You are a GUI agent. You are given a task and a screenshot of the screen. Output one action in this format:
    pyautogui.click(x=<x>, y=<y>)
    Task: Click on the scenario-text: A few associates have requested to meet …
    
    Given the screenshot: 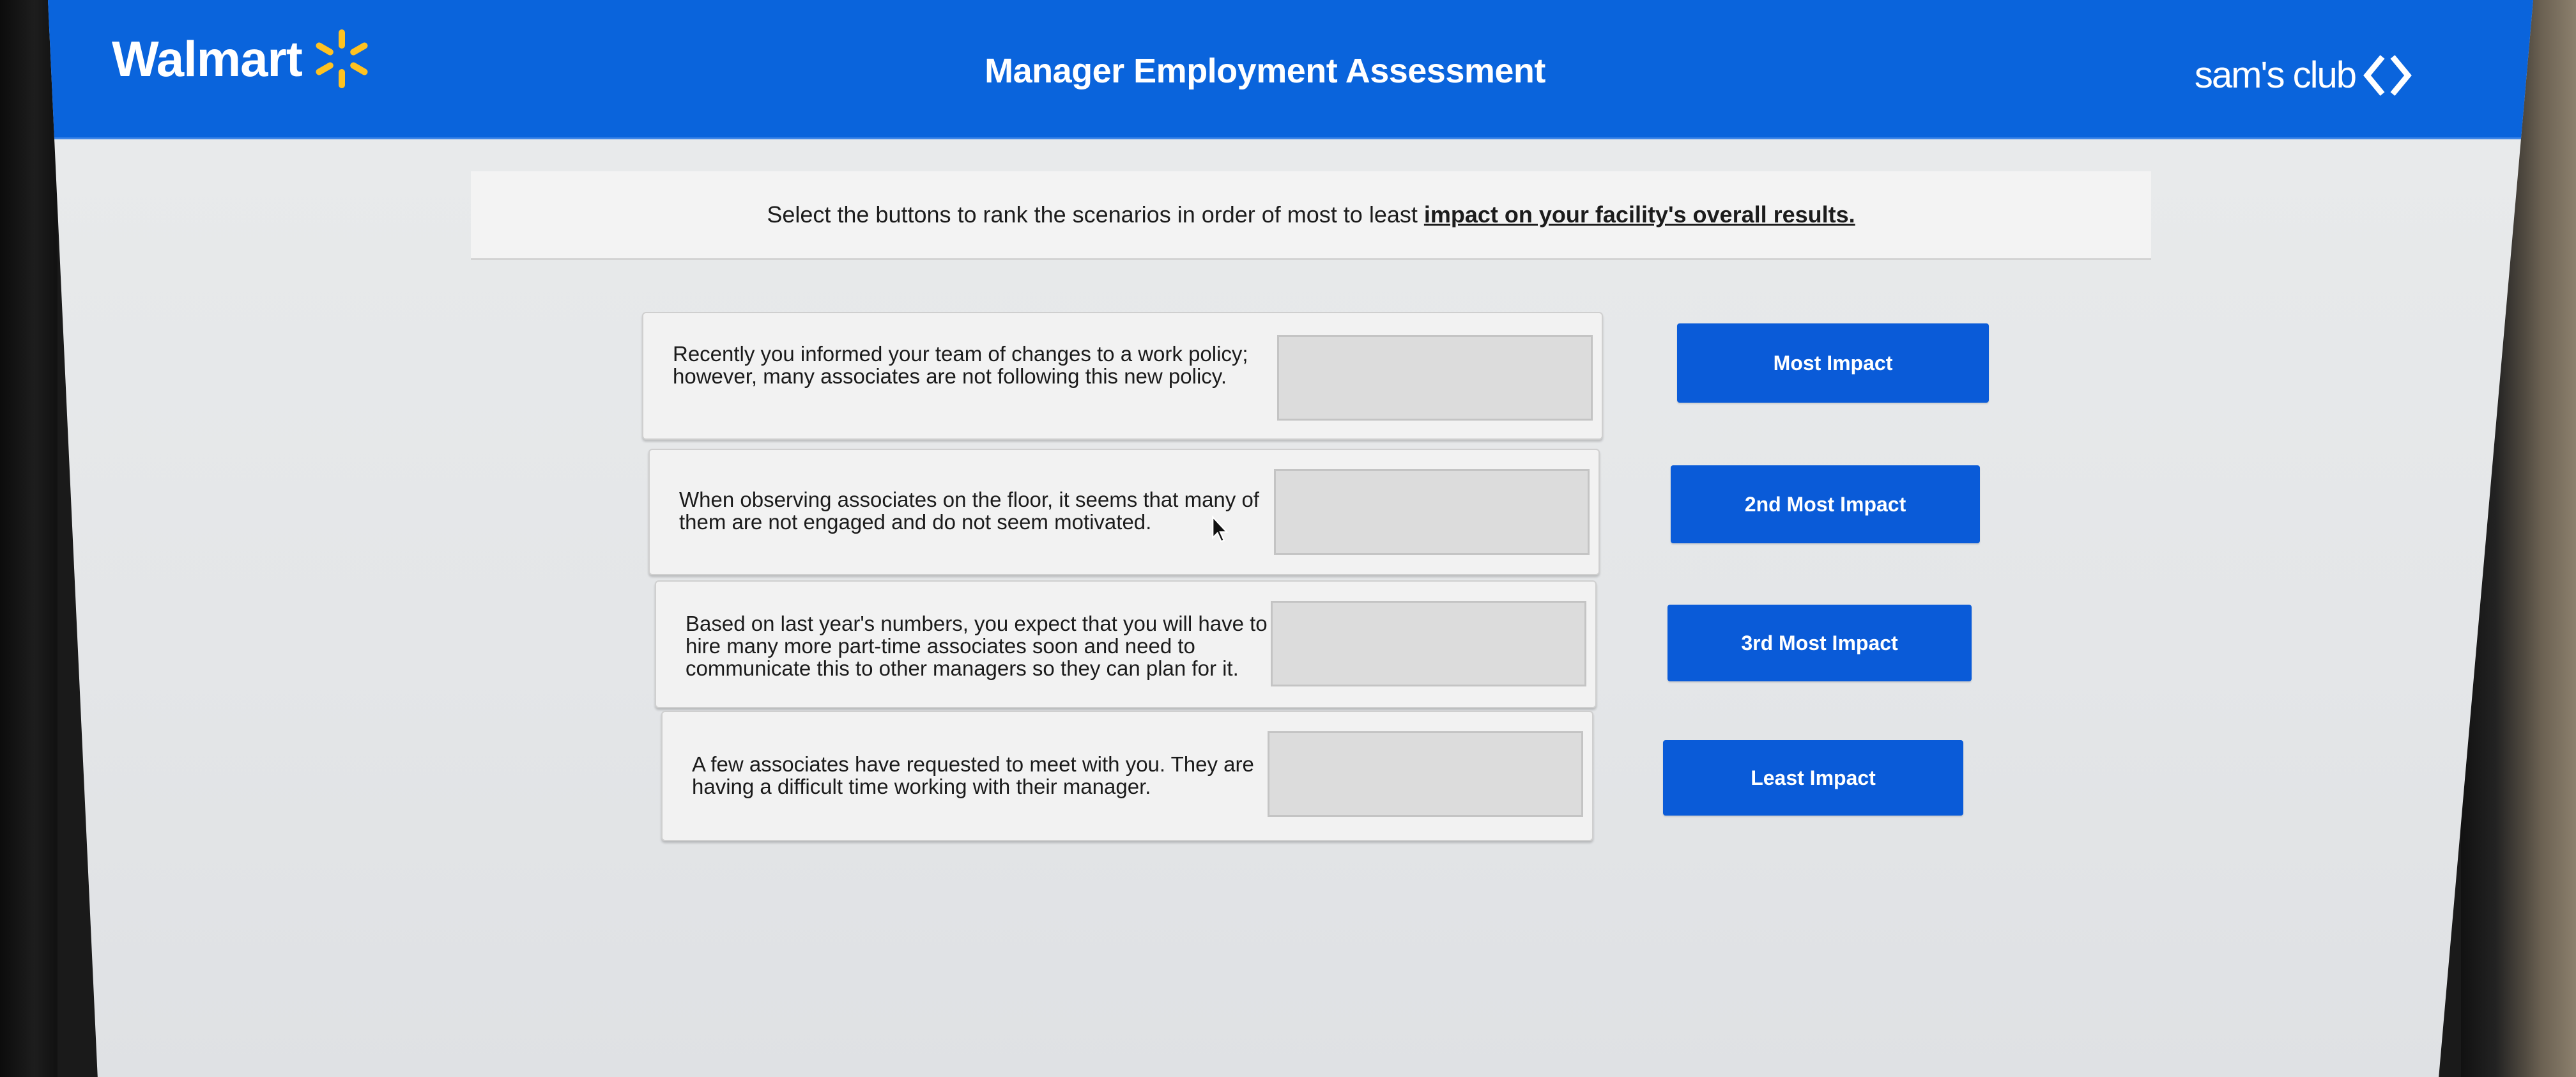 What is the action you would take?
    pyautogui.click(x=973, y=775)
    